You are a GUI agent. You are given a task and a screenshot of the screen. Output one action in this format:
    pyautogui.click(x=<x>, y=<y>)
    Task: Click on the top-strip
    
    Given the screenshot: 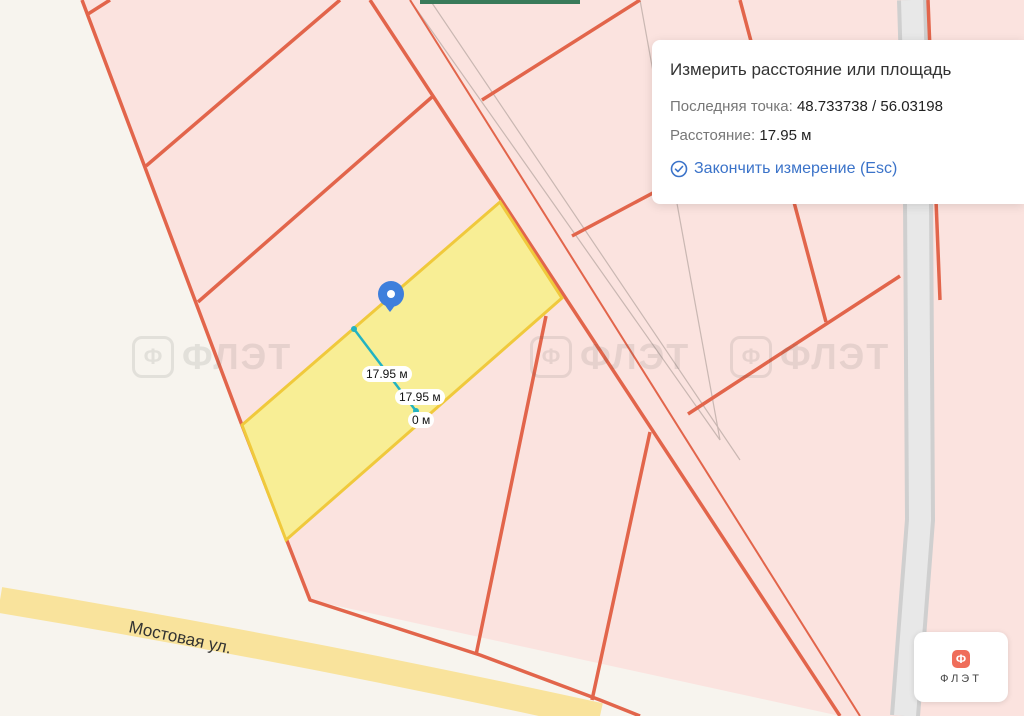 What is the action you would take?
    pyautogui.click(x=500, y=2)
    